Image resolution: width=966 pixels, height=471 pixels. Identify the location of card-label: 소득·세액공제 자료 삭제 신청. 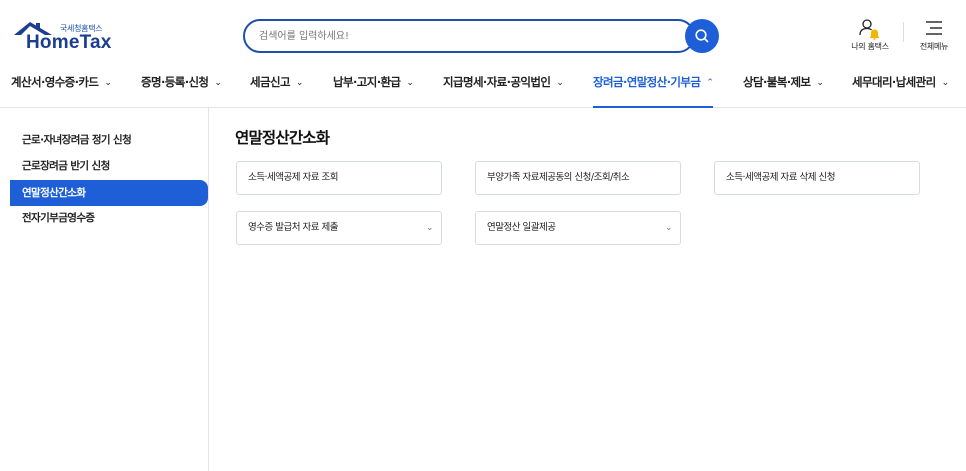
(780, 177).